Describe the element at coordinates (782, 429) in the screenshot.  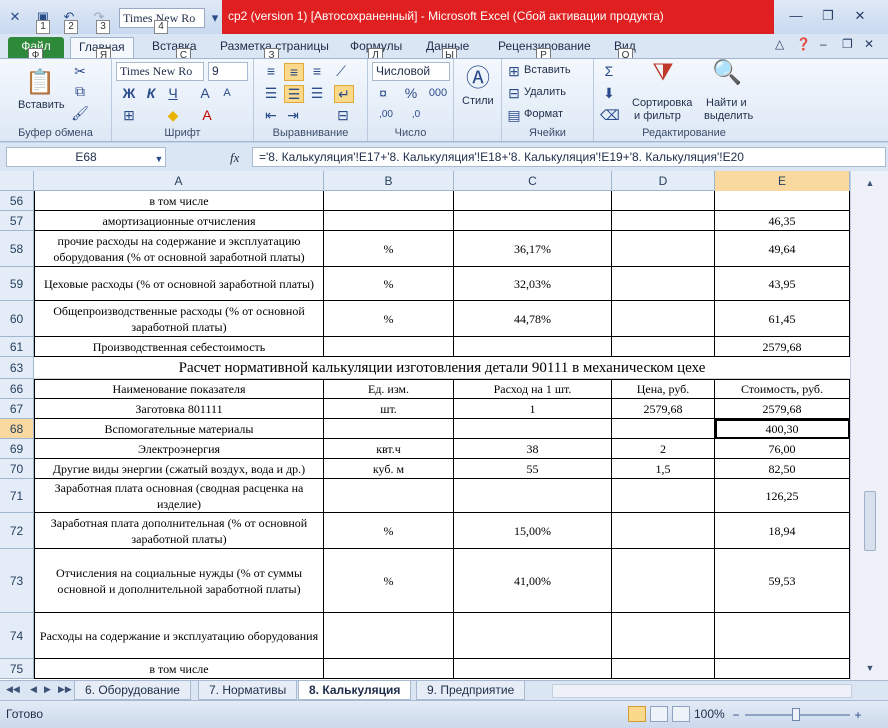
I see `cell-e: 400,30` at that location.